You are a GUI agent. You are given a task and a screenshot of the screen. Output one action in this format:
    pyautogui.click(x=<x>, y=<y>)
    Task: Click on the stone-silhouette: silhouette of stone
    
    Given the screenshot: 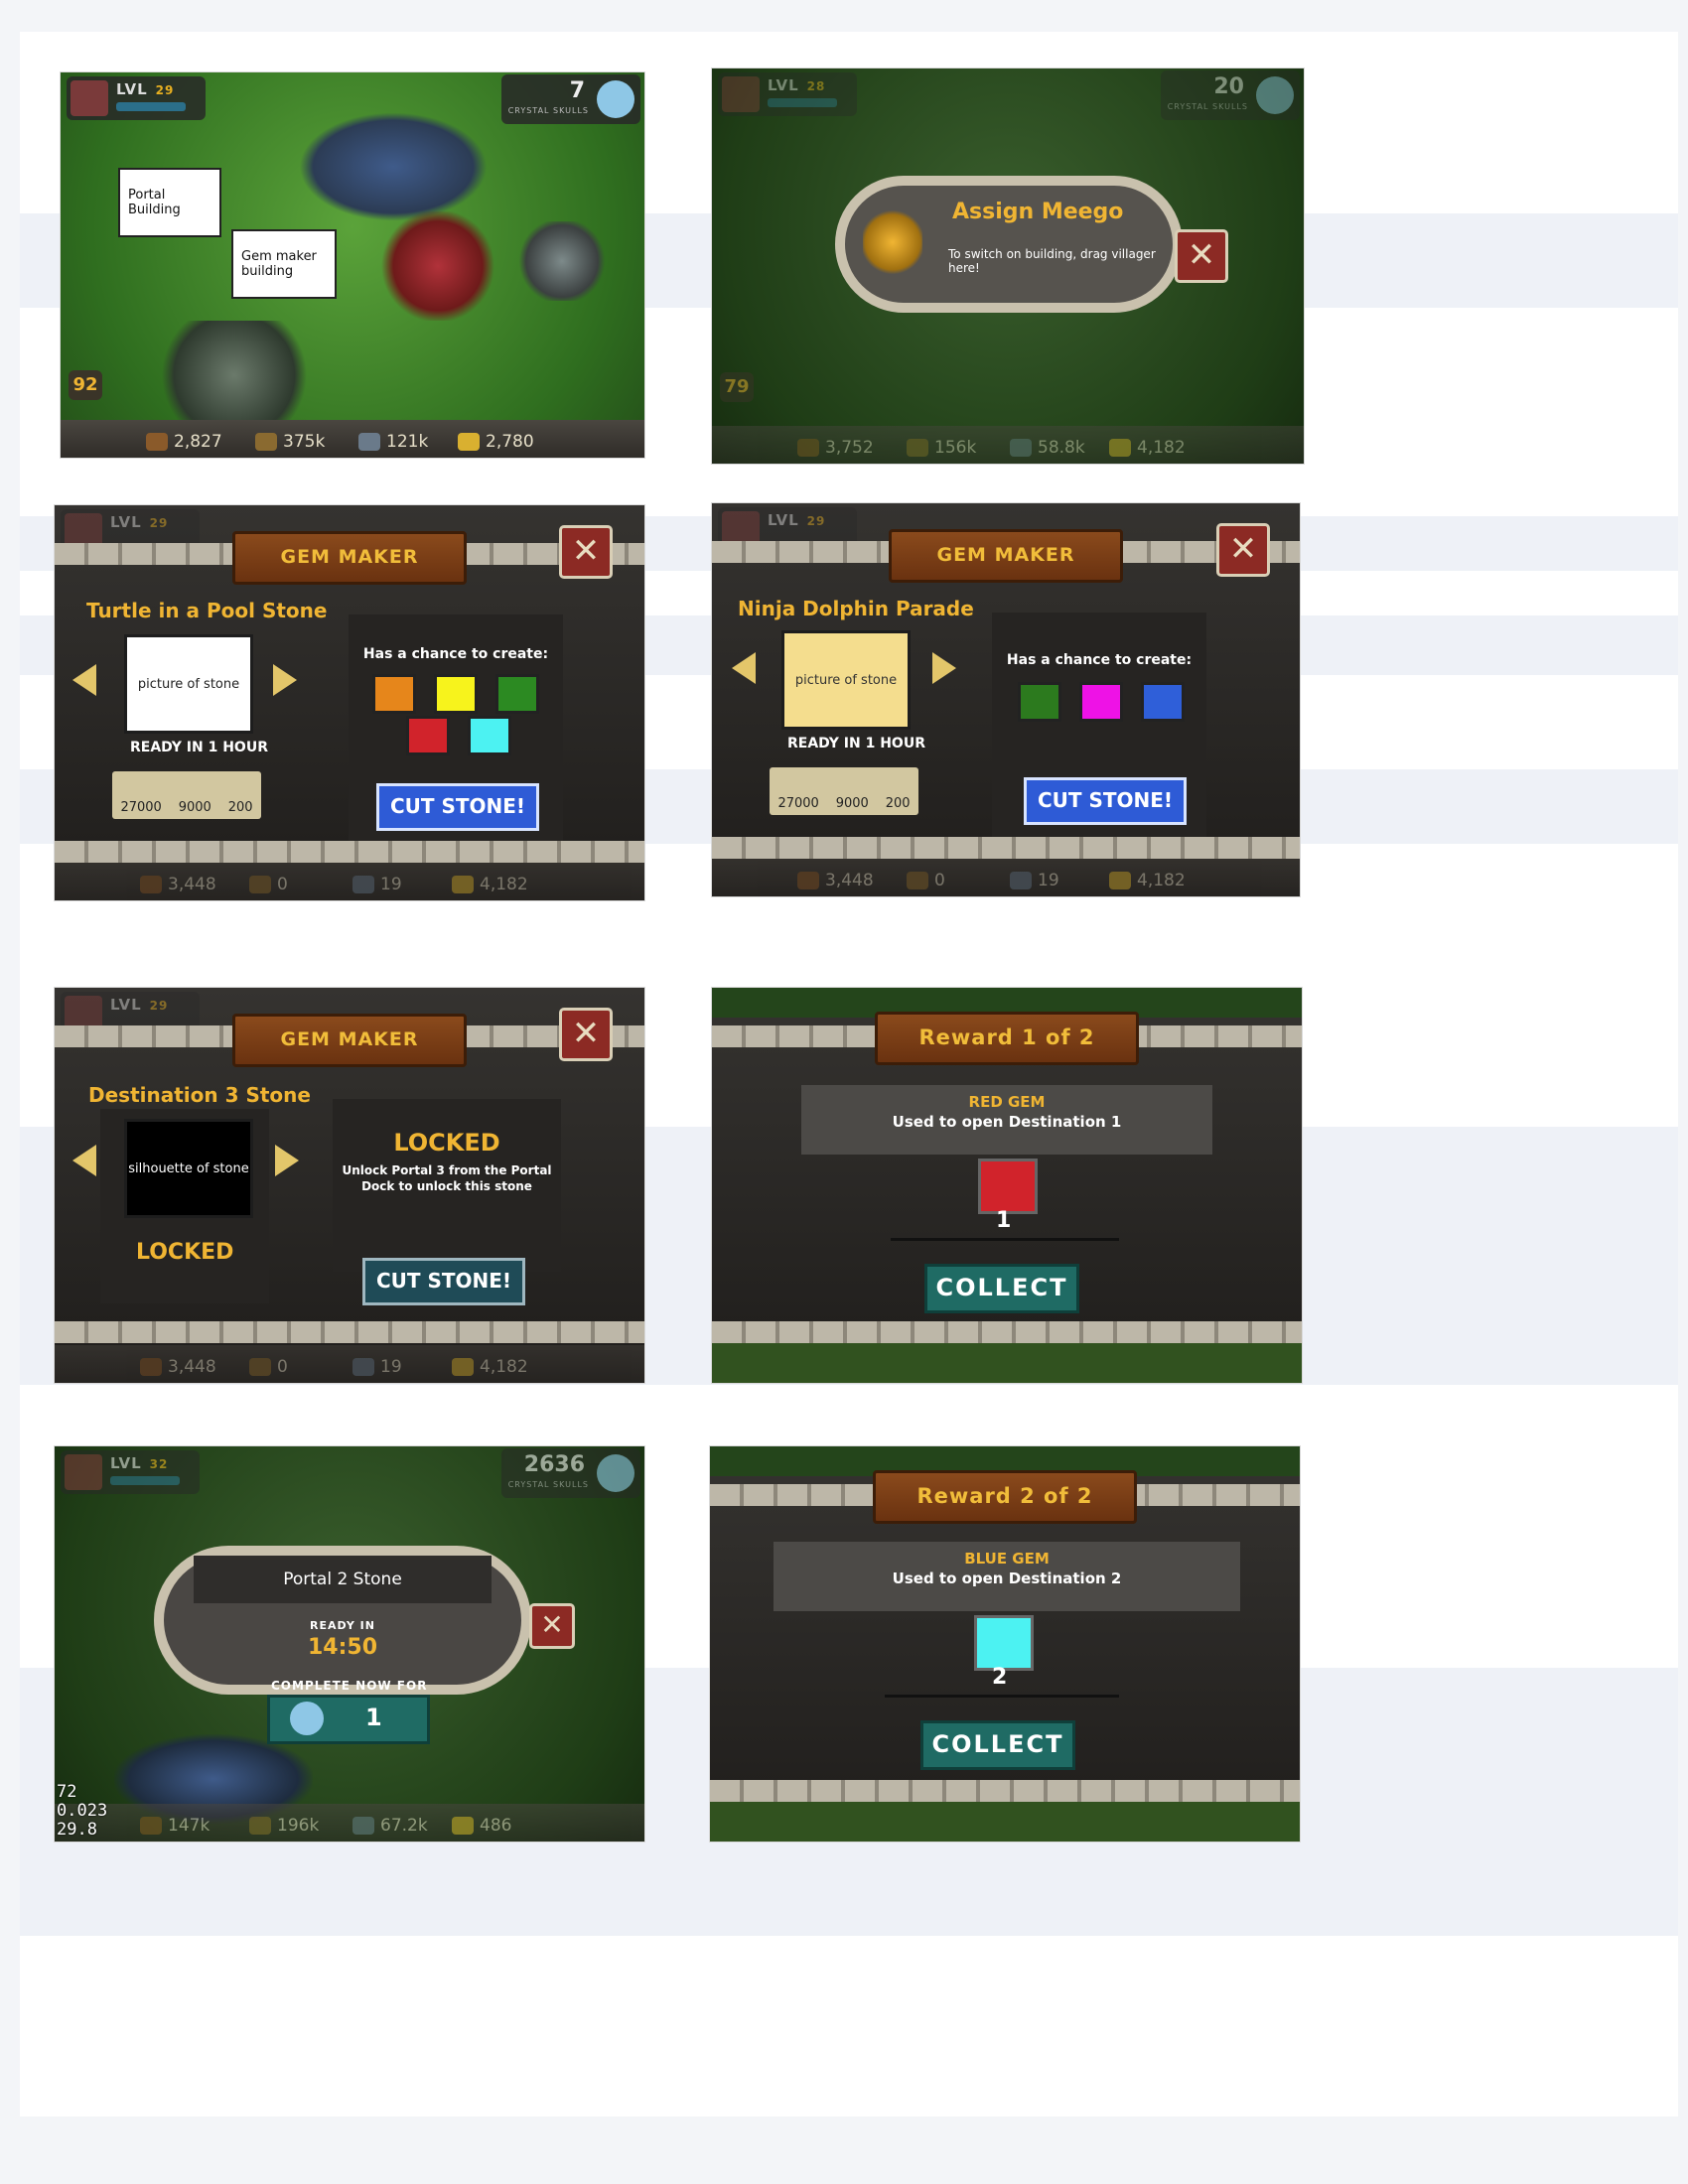 What is the action you would take?
    pyautogui.click(x=188, y=1168)
    